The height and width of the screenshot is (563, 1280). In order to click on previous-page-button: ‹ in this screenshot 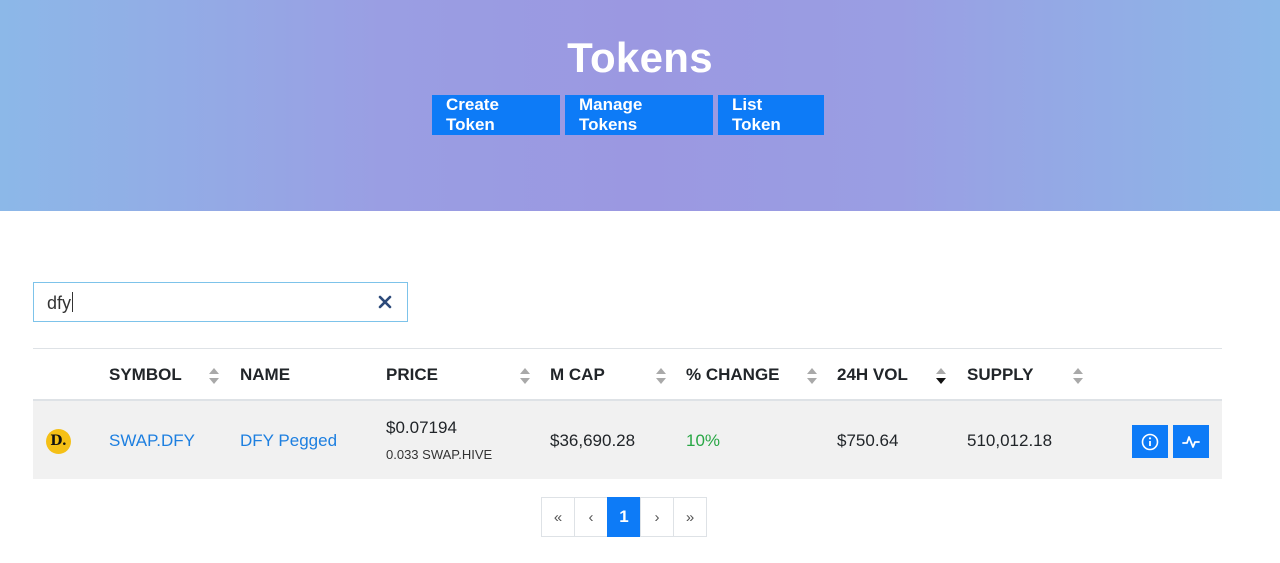, I will do `click(591, 517)`.